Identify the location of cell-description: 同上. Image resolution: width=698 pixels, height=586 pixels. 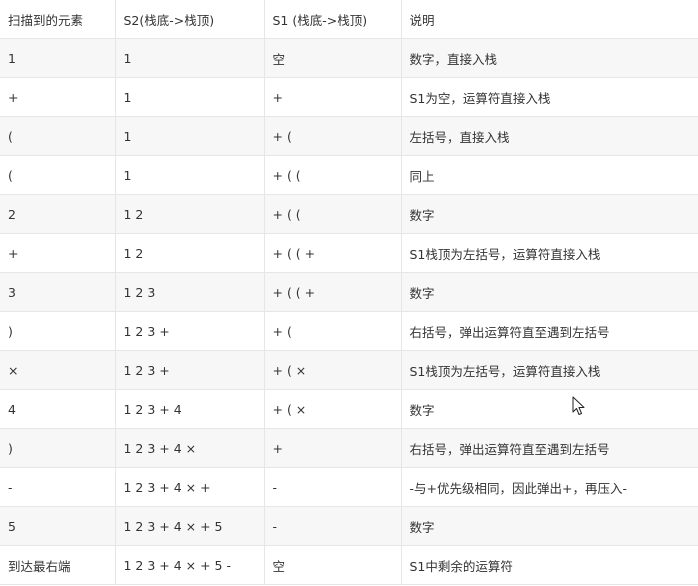
(549, 175).